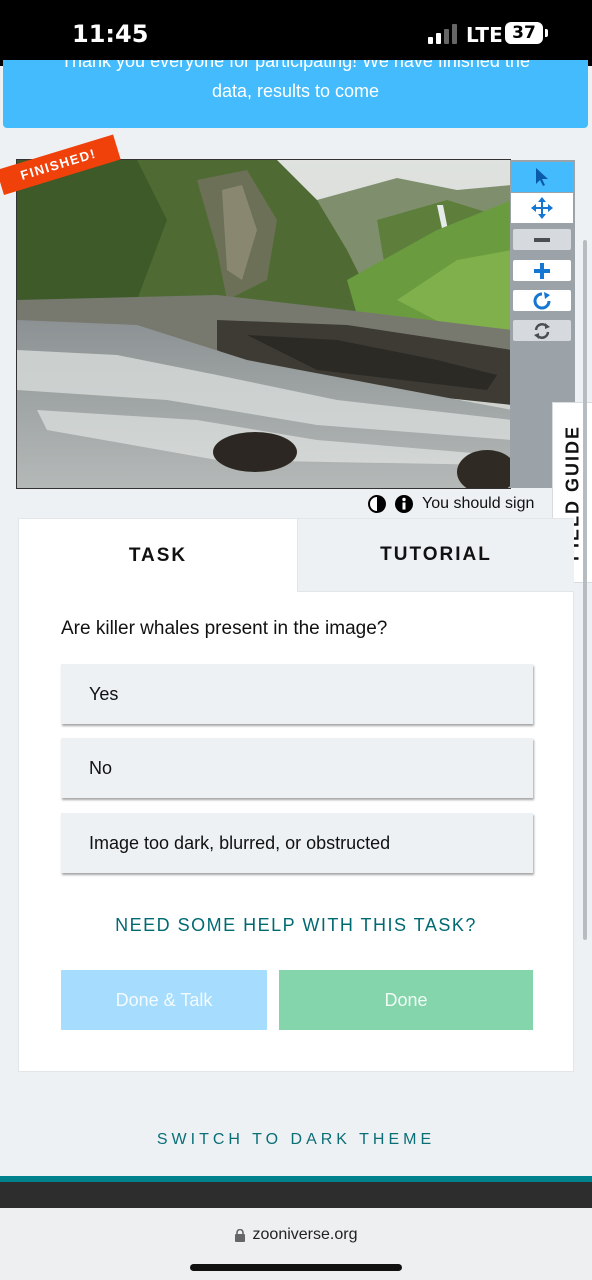 The height and width of the screenshot is (1280, 592). What do you see at coordinates (296, 925) in the screenshot?
I see `task-help-link: NEED SOME HELP WITH THIS TASK?` at bounding box center [296, 925].